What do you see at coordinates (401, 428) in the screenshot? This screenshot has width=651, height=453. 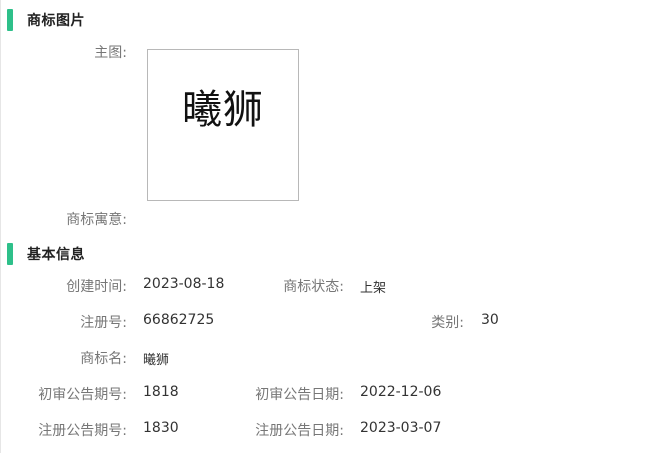 I see `registration-announcement-date-value: 2023-03-07` at bounding box center [401, 428].